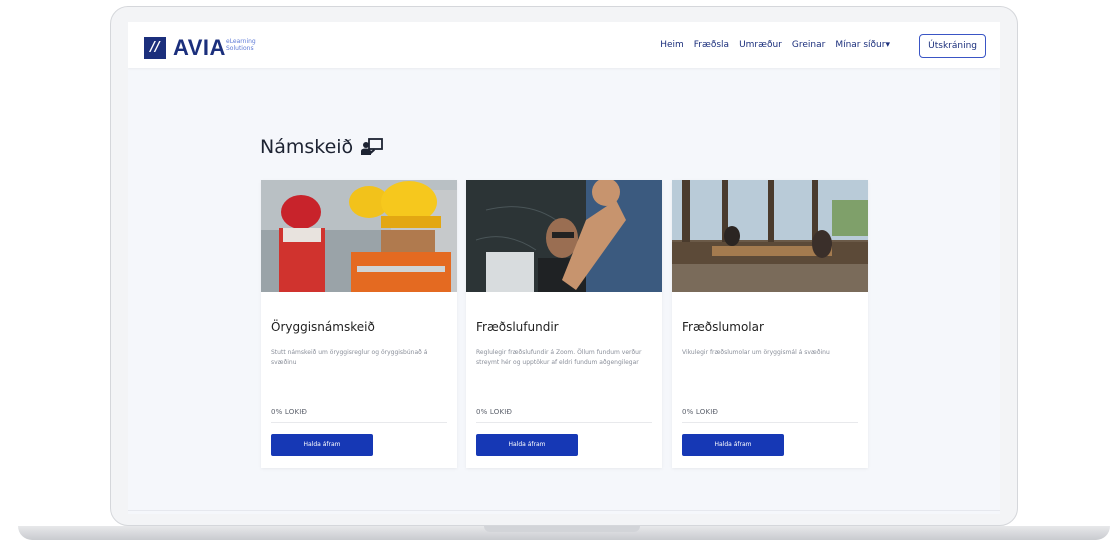 The height and width of the screenshot is (550, 1110). I want to click on course-title: Öryggisnámskeið, so click(323, 327).